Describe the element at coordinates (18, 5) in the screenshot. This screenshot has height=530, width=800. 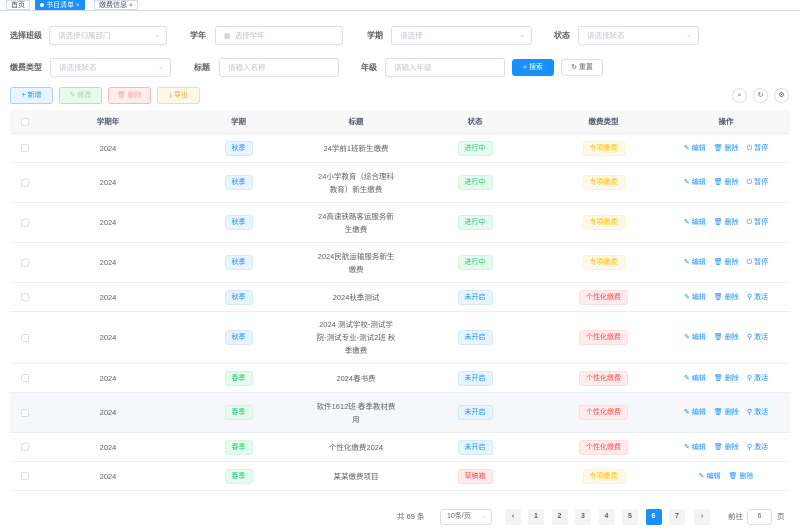
I see `tab-home: 首页` at that location.